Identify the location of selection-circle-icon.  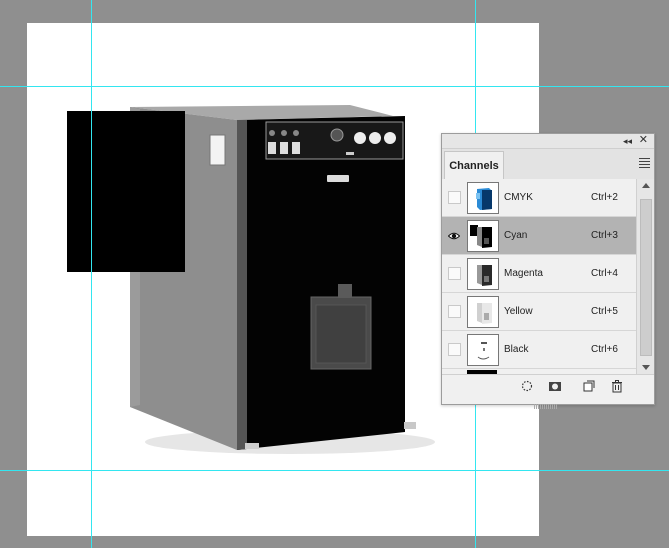
(527, 386).